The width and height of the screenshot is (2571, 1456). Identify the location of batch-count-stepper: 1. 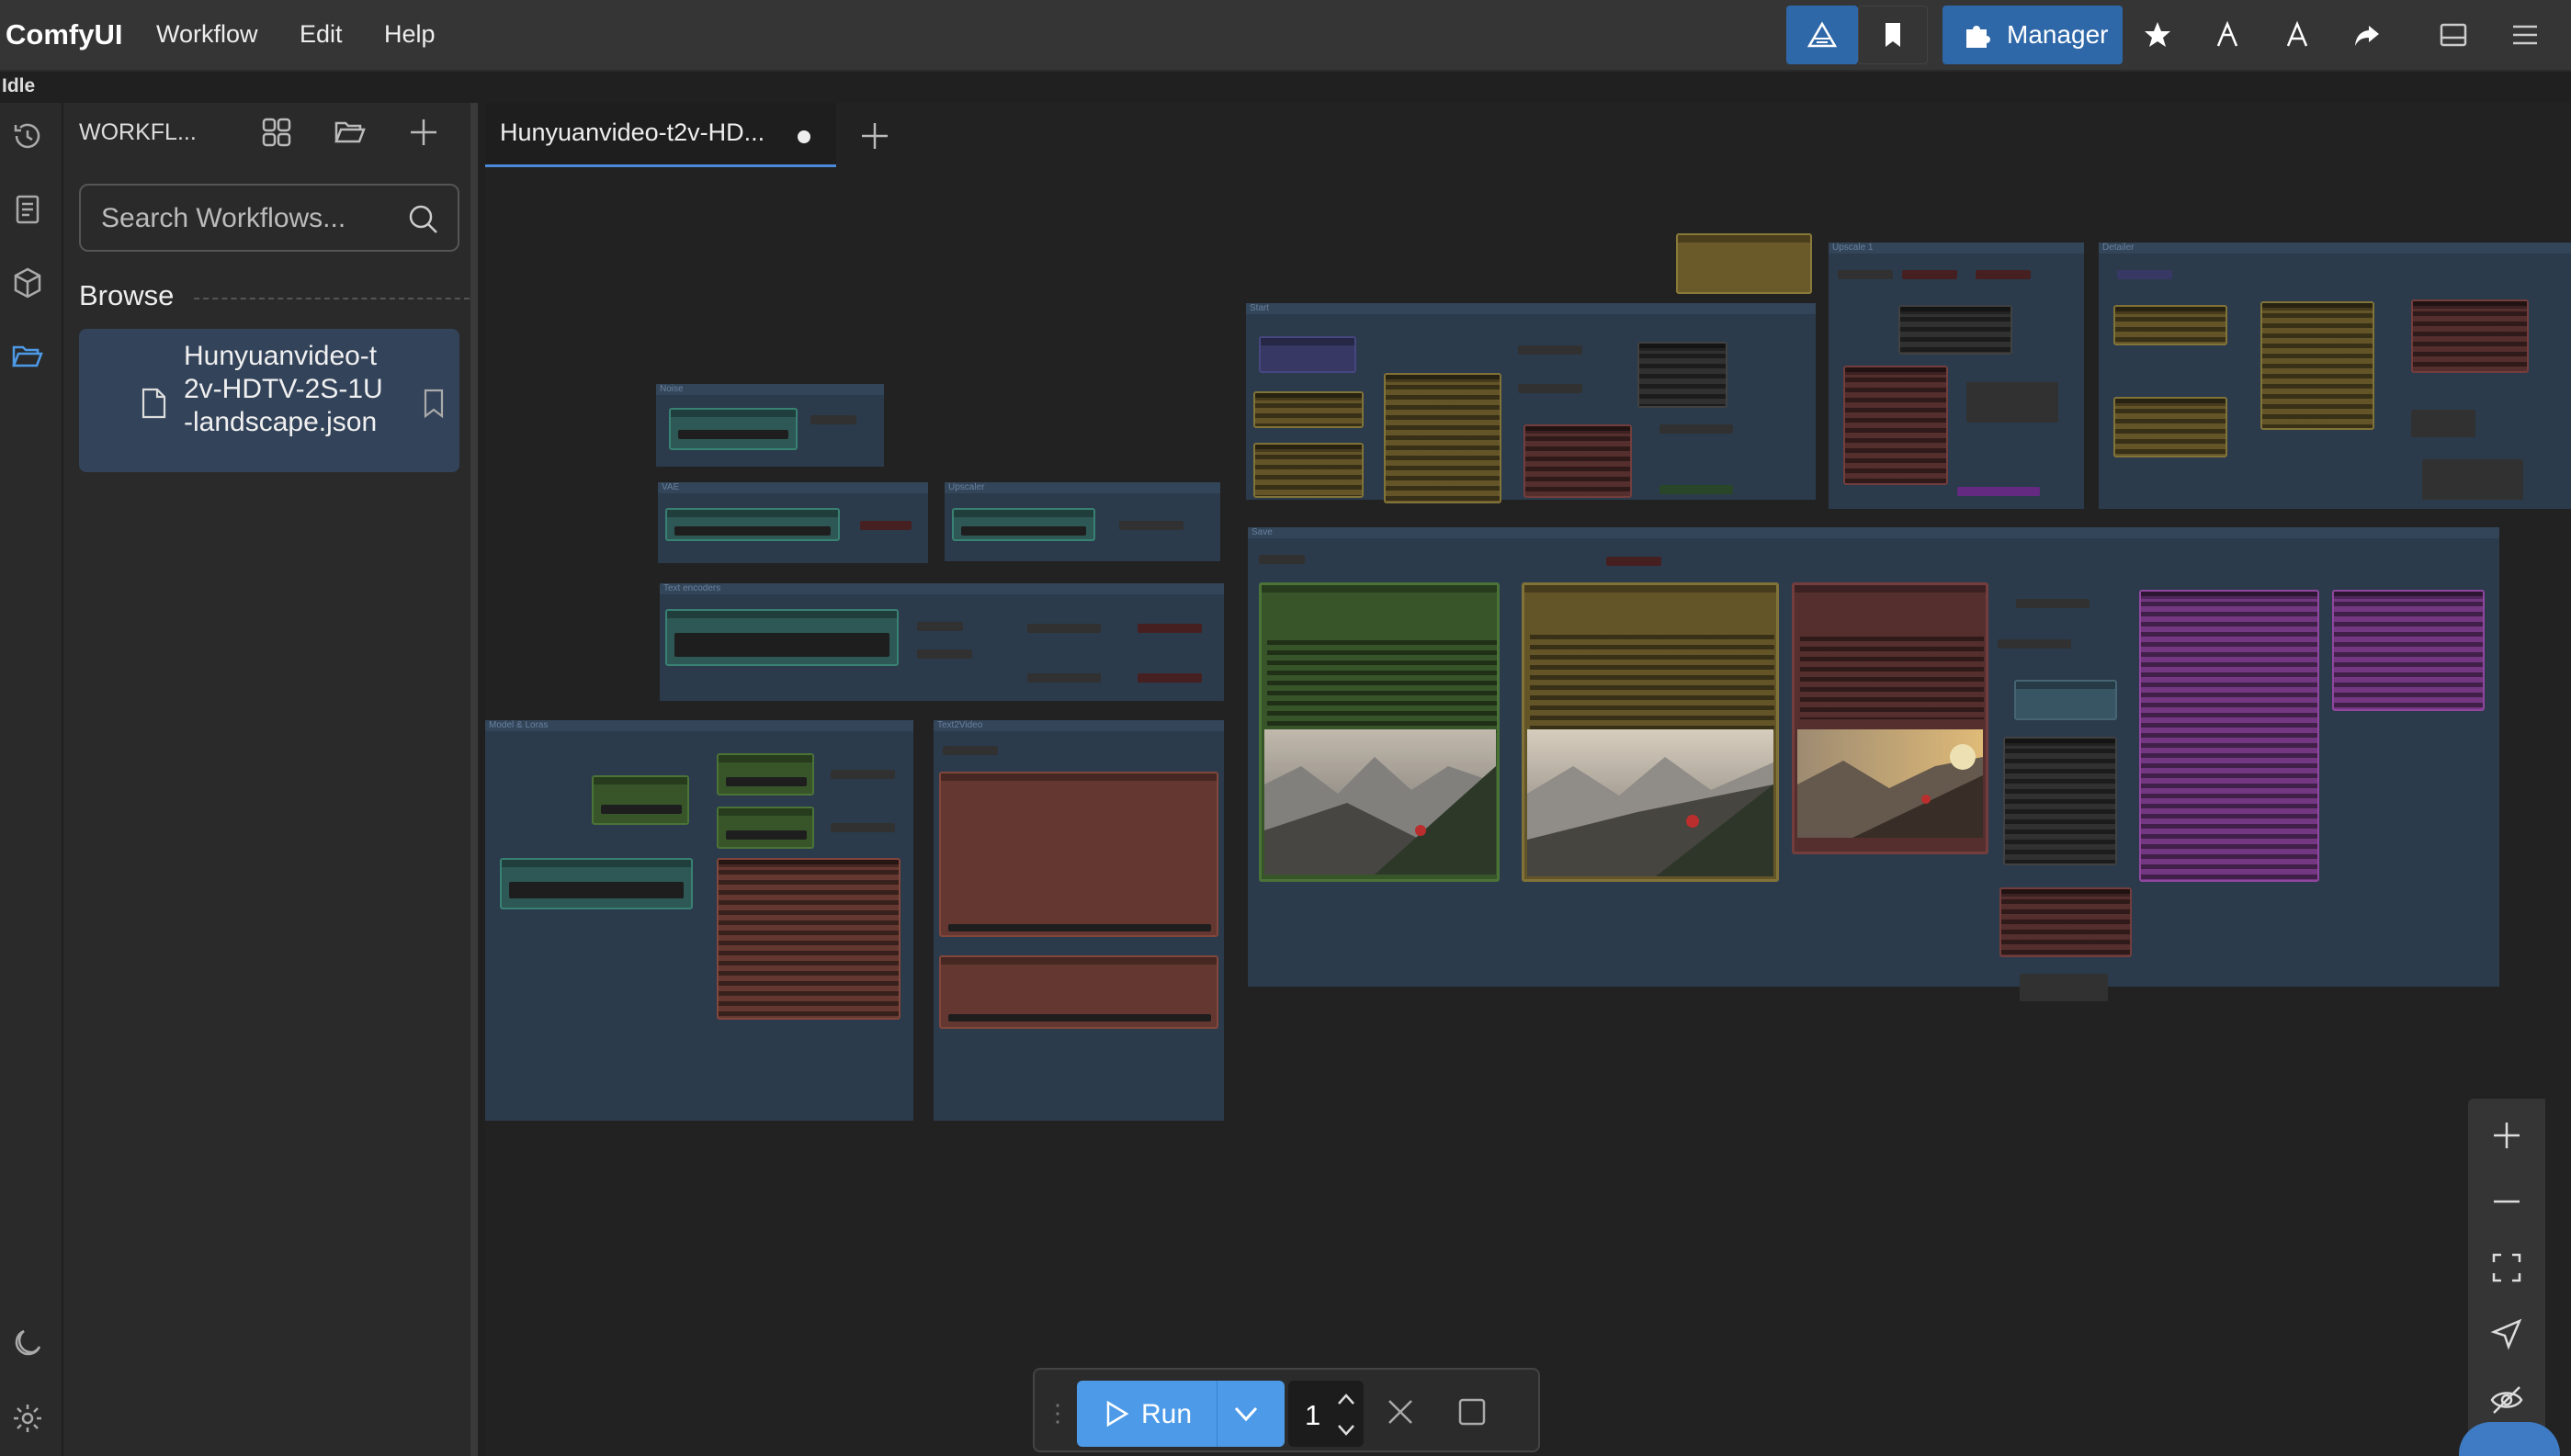
(1326, 1414).